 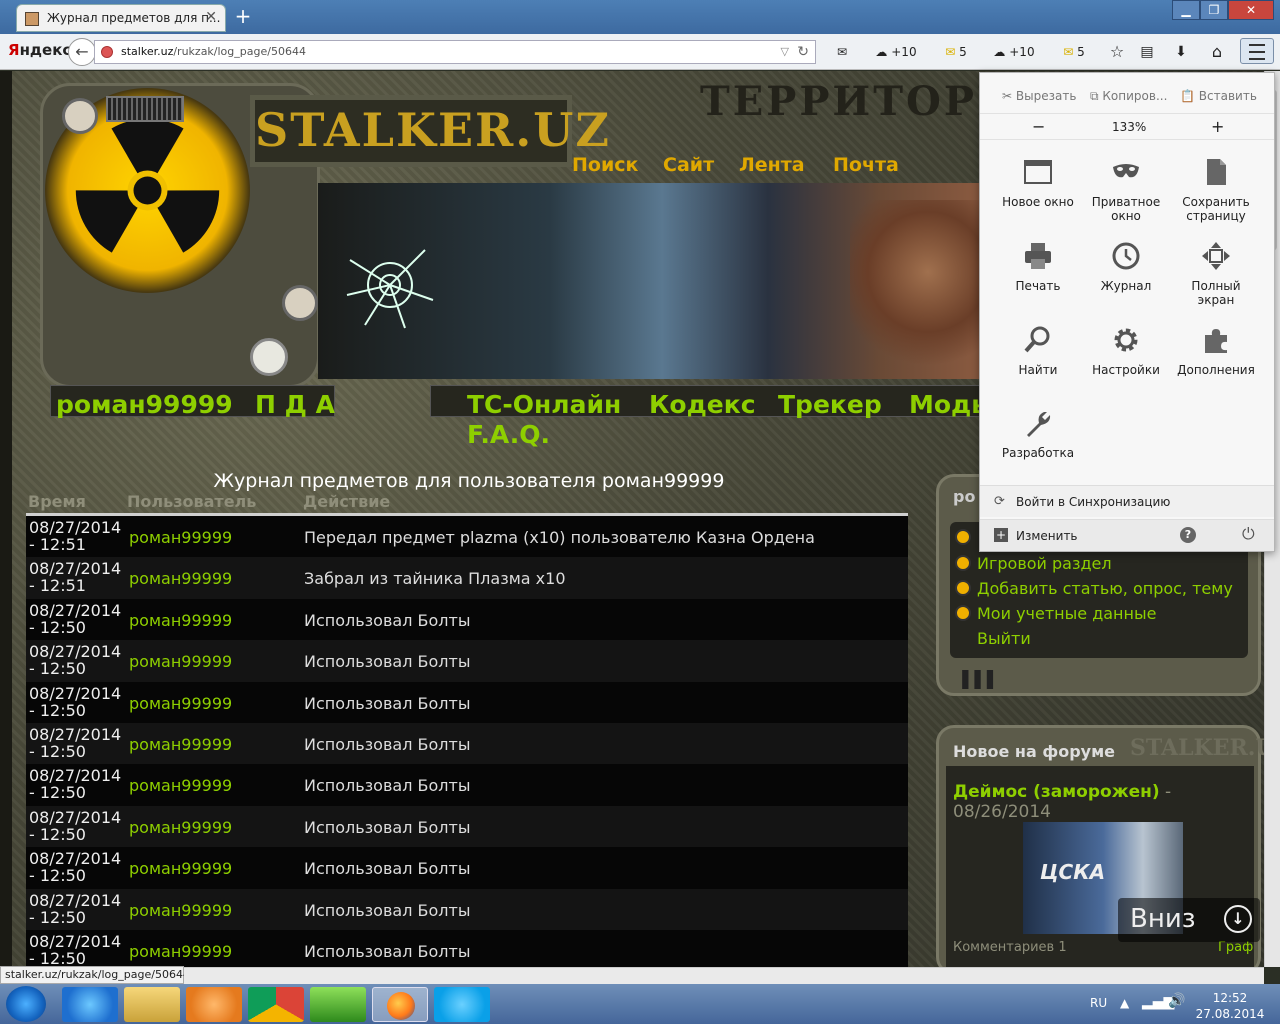 What do you see at coordinates (866, 165) in the screenshot?
I see `nav-link-mail: Почта` at bounding box center [866, 165].